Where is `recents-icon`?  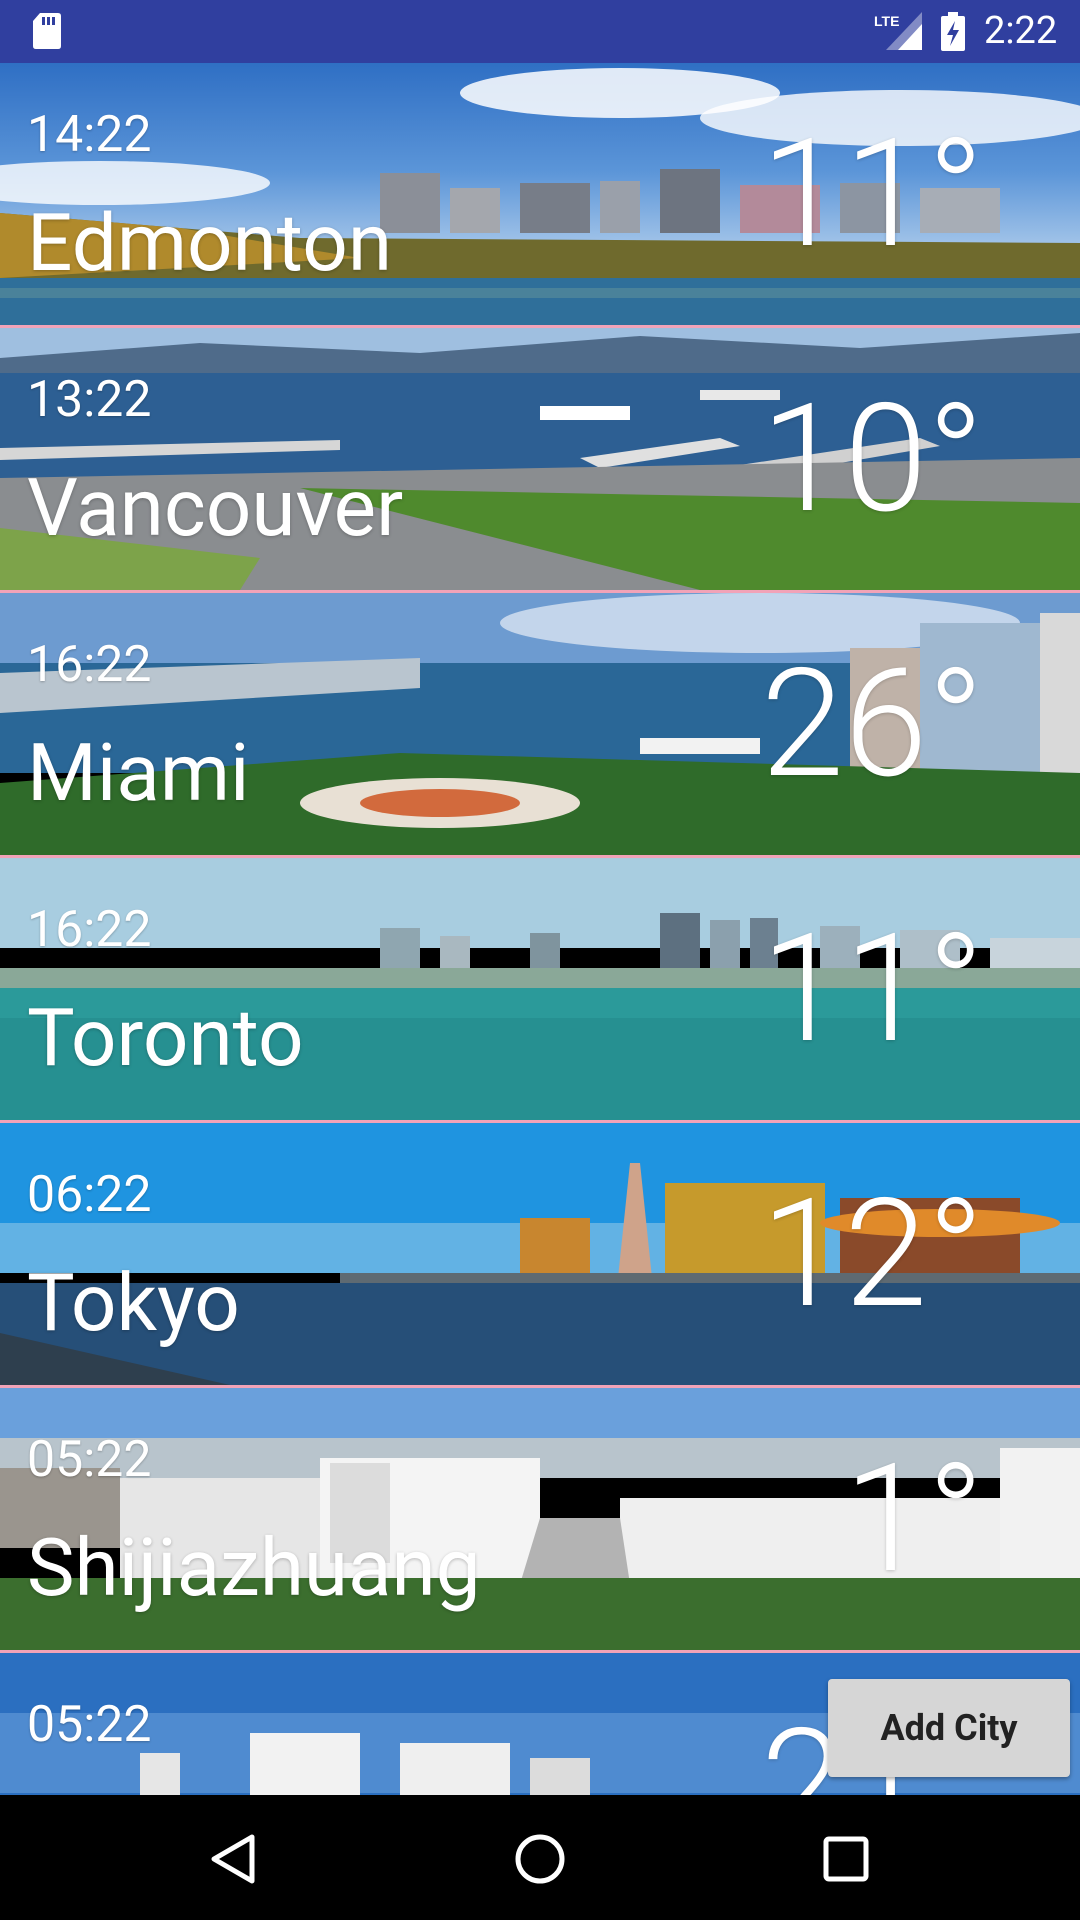
recents-icon is located at coordinates (846, 1859).